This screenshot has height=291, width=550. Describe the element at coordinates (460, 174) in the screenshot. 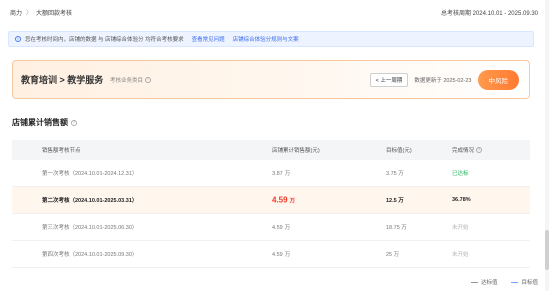

I see `row-status: 已达标` at that location.